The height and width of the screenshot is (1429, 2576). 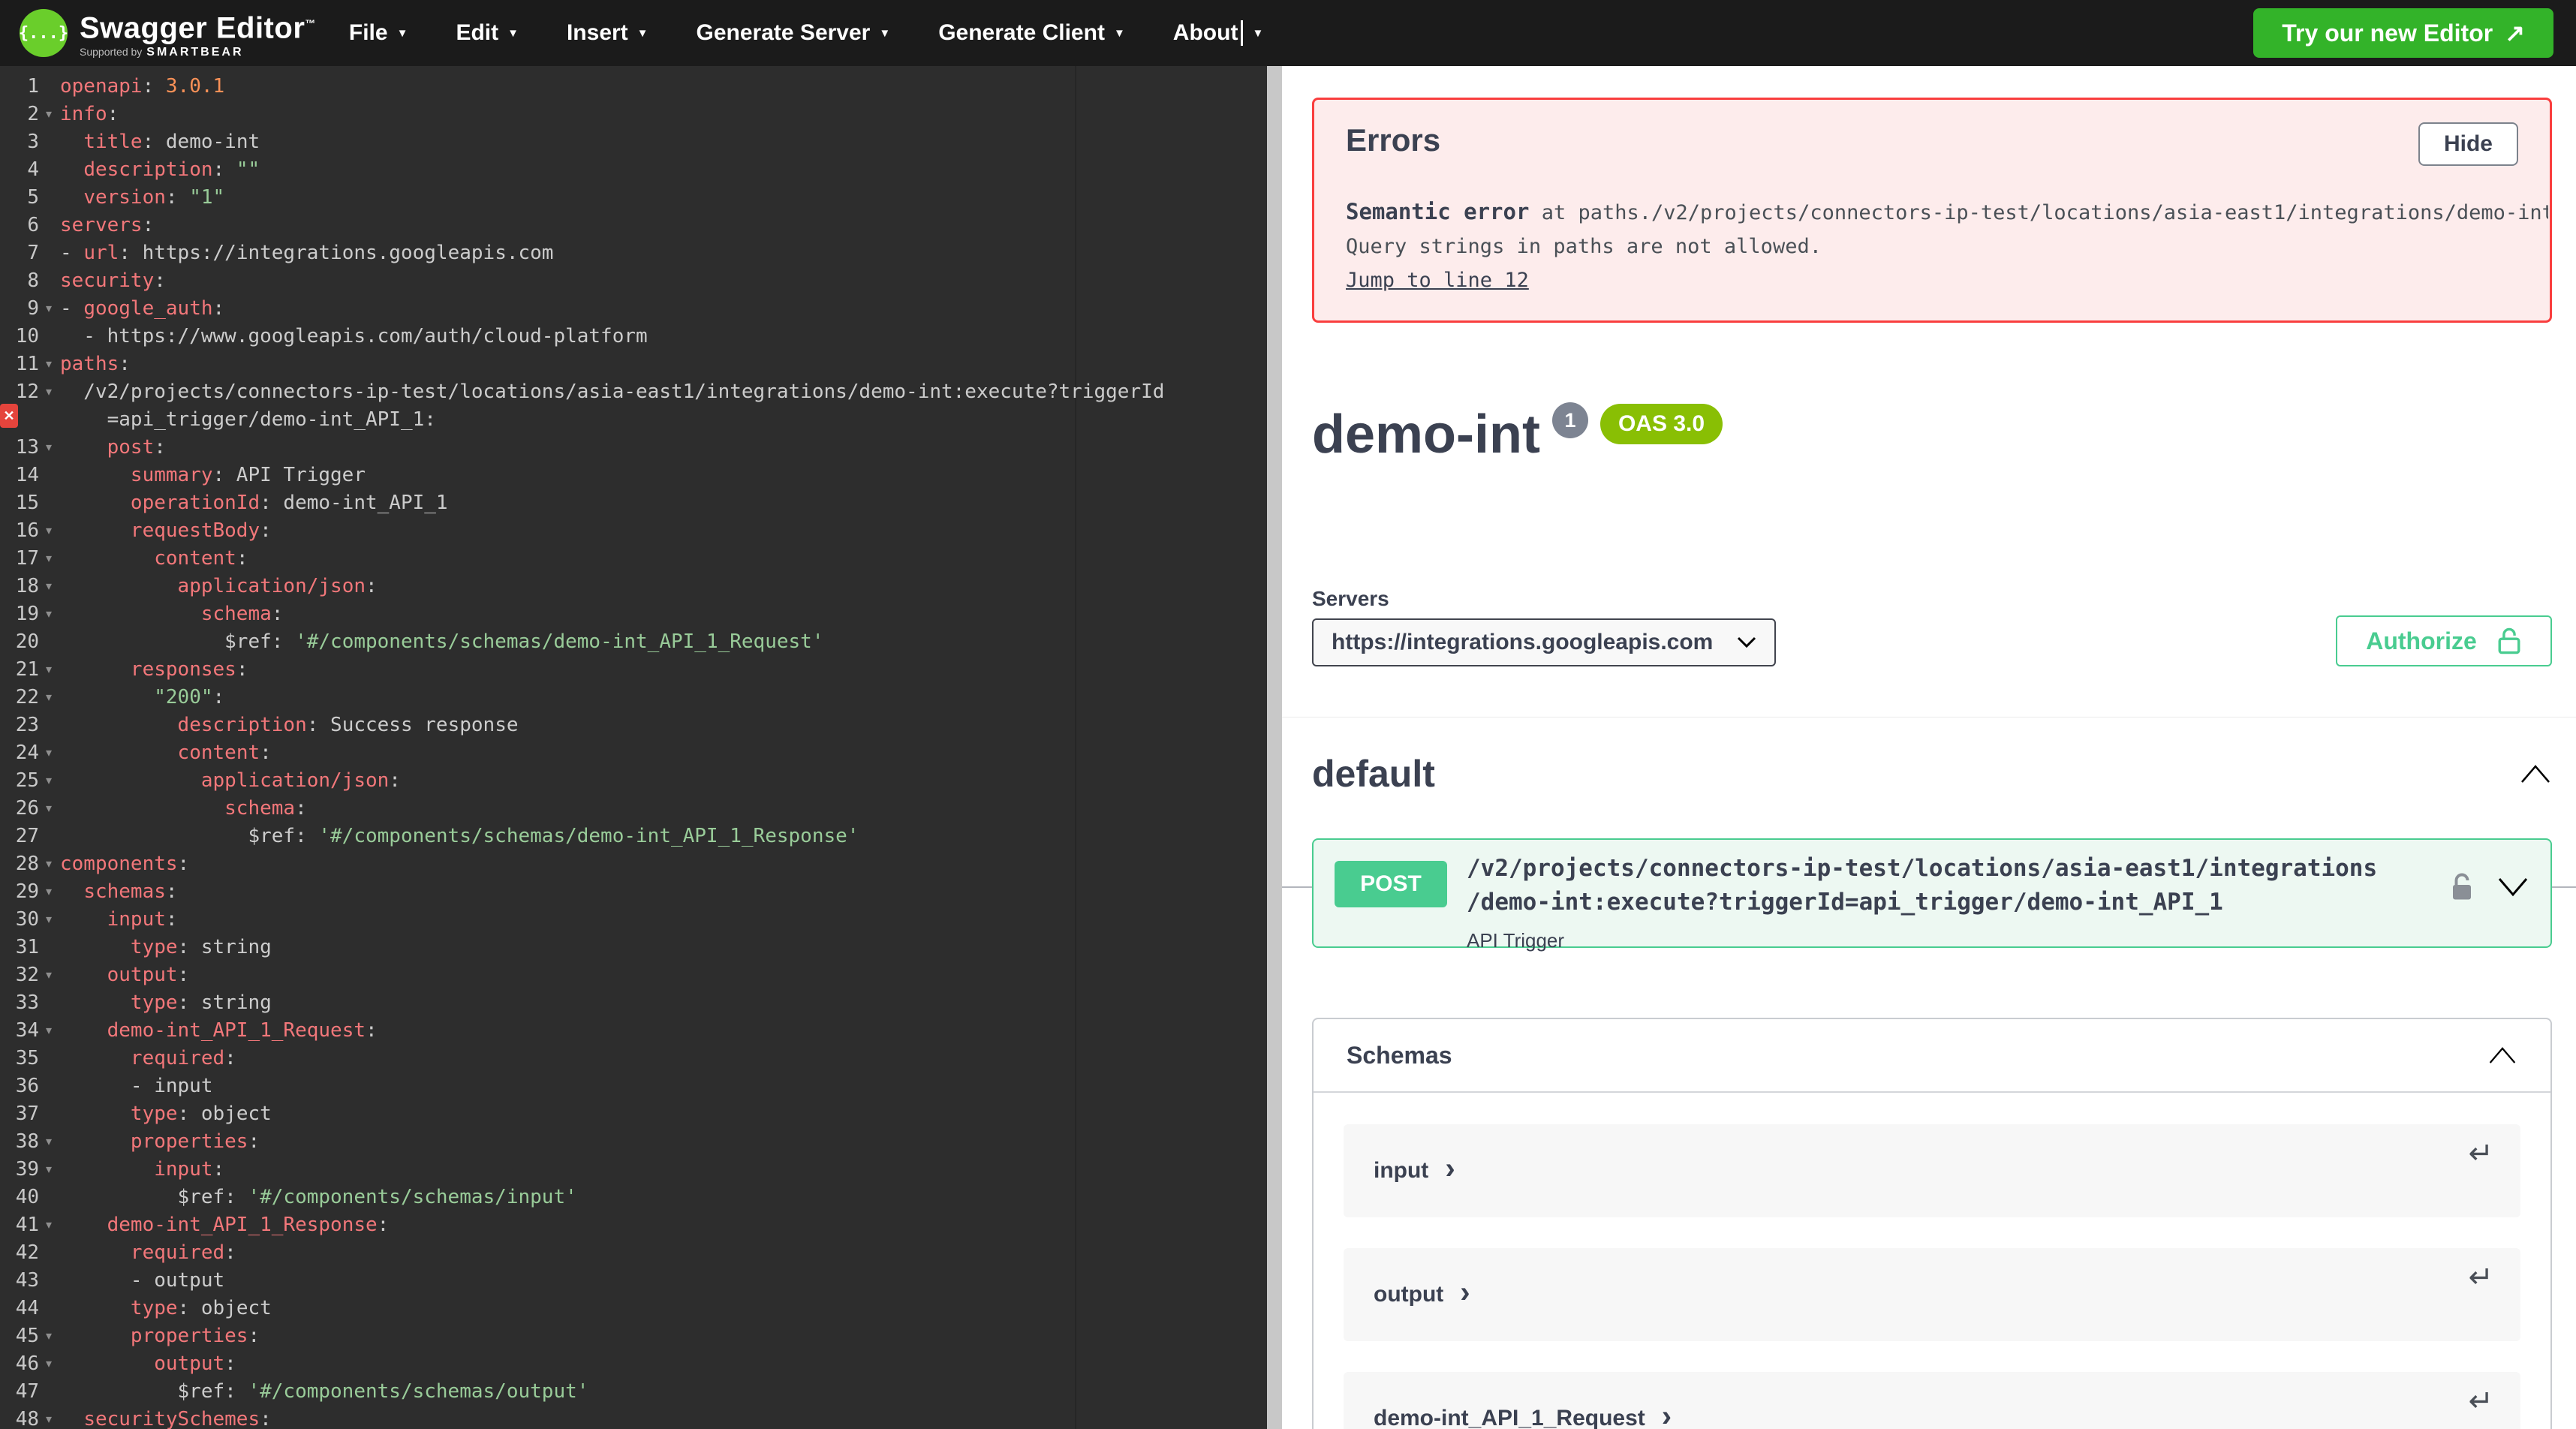 What do you see at coordinates (633, 1253) in the screenshot?
I see `code-line: 42 required:` at bounding box center [633, 1253].